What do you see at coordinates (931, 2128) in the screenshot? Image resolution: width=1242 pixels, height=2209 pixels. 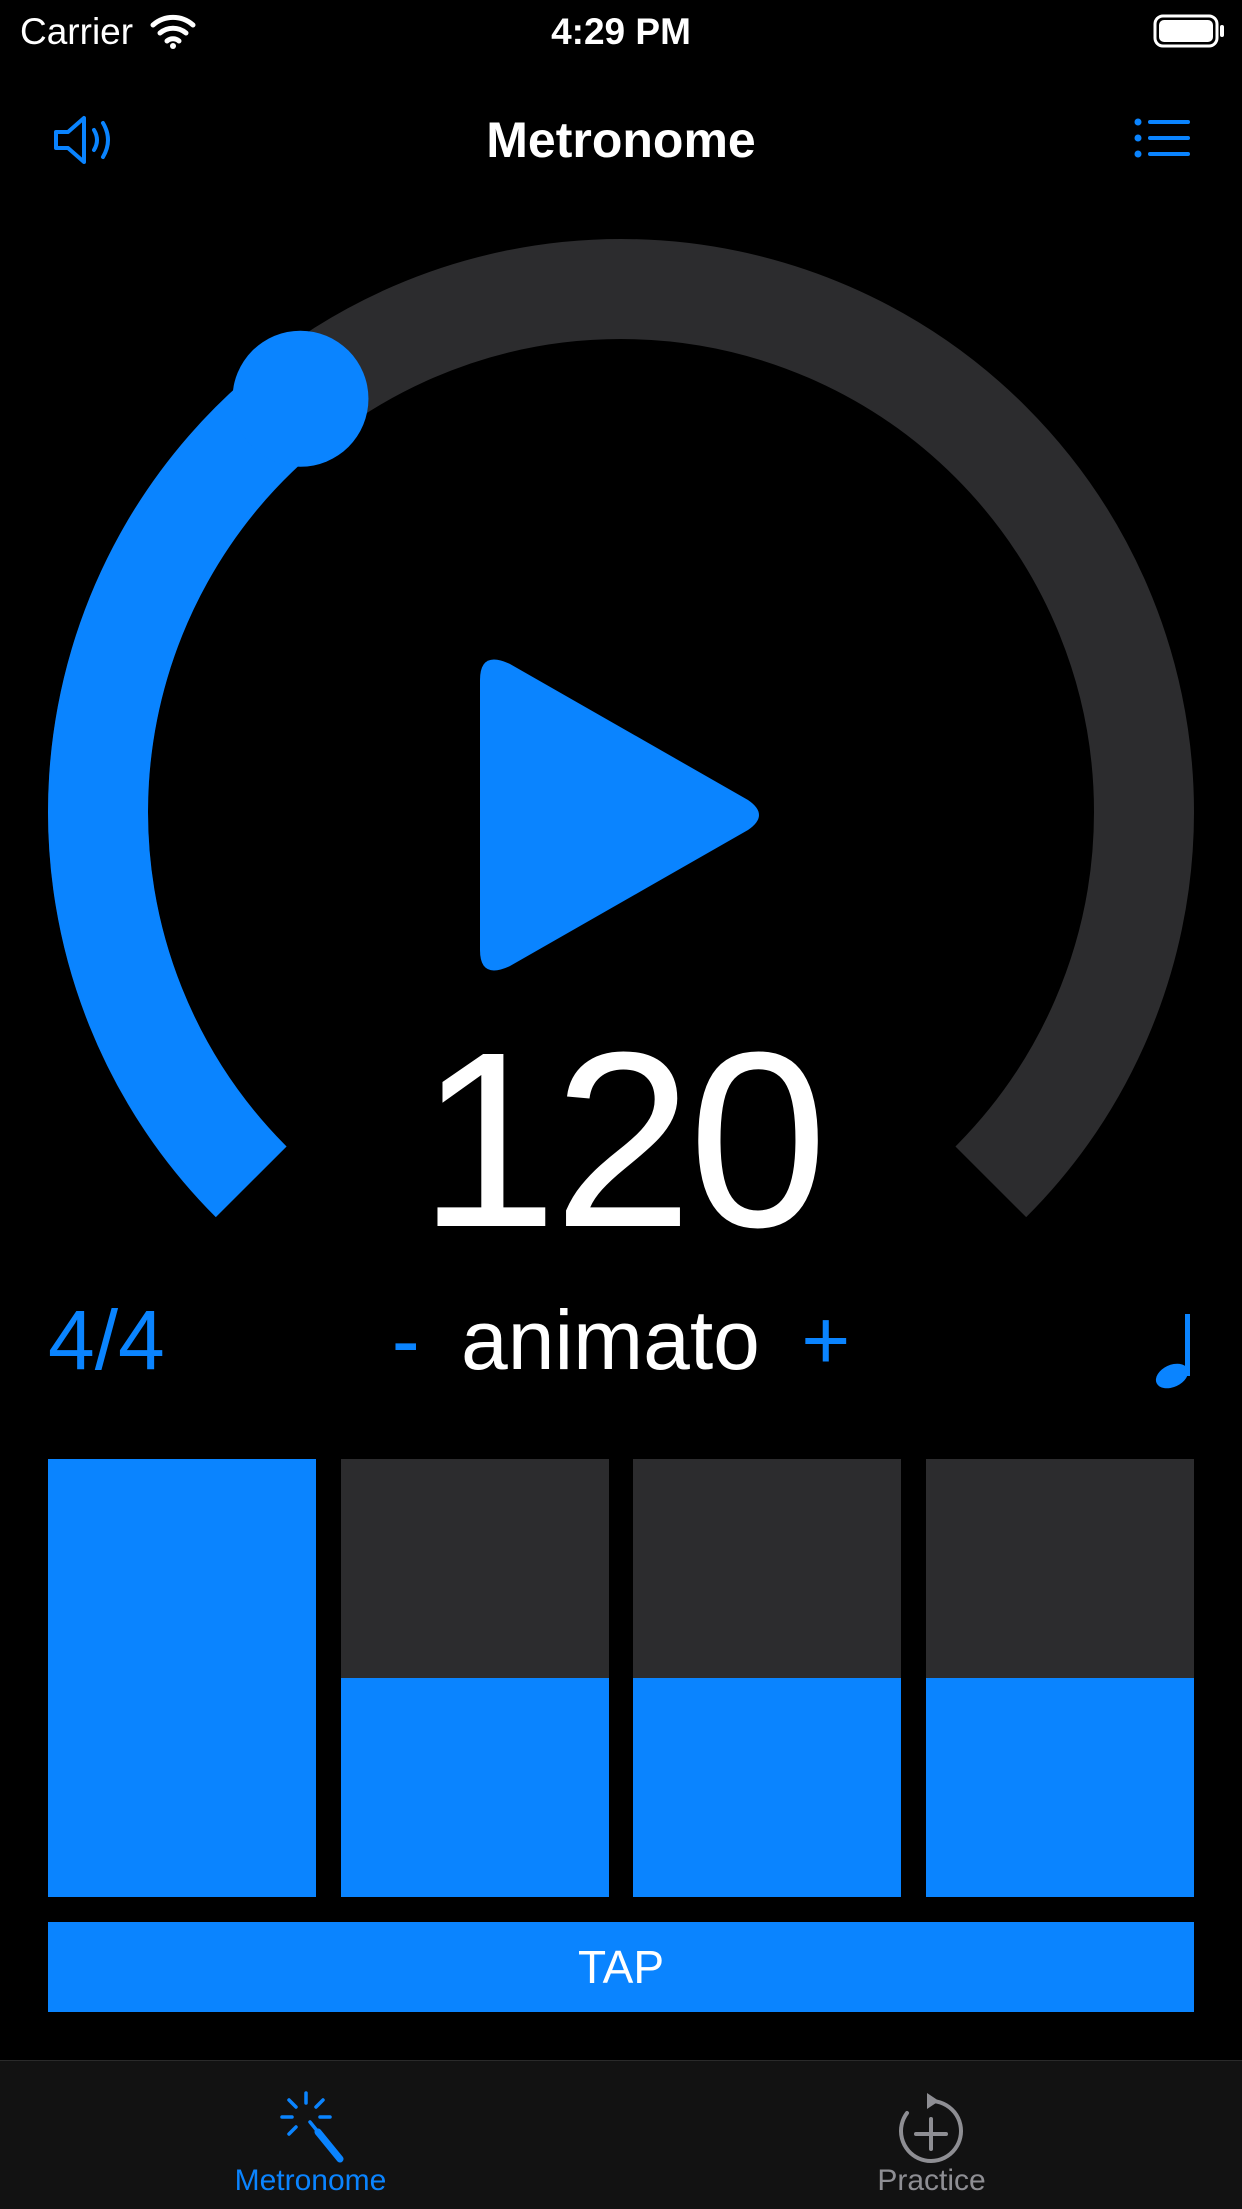 I see `timer-plus-icon` at bounding box center [931, 2128].